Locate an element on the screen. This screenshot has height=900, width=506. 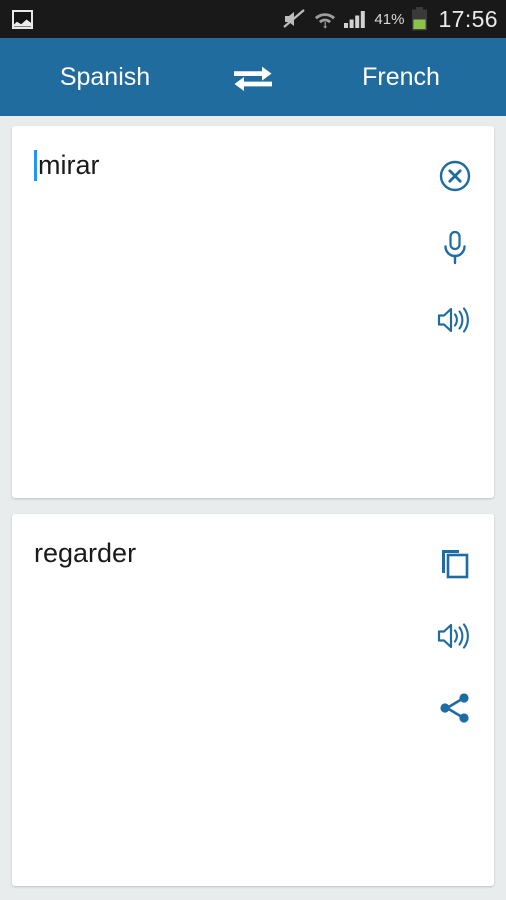
clear-button is located at coordinates (455, 176).